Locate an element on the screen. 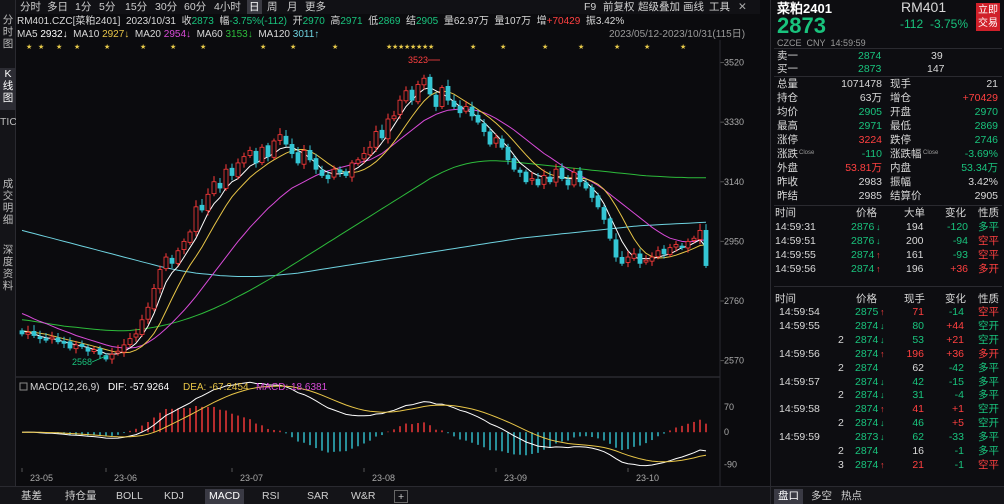 This screenshot has height=504, width=1004. trade-button: 立即交易 is located at coordinates (988, 17).